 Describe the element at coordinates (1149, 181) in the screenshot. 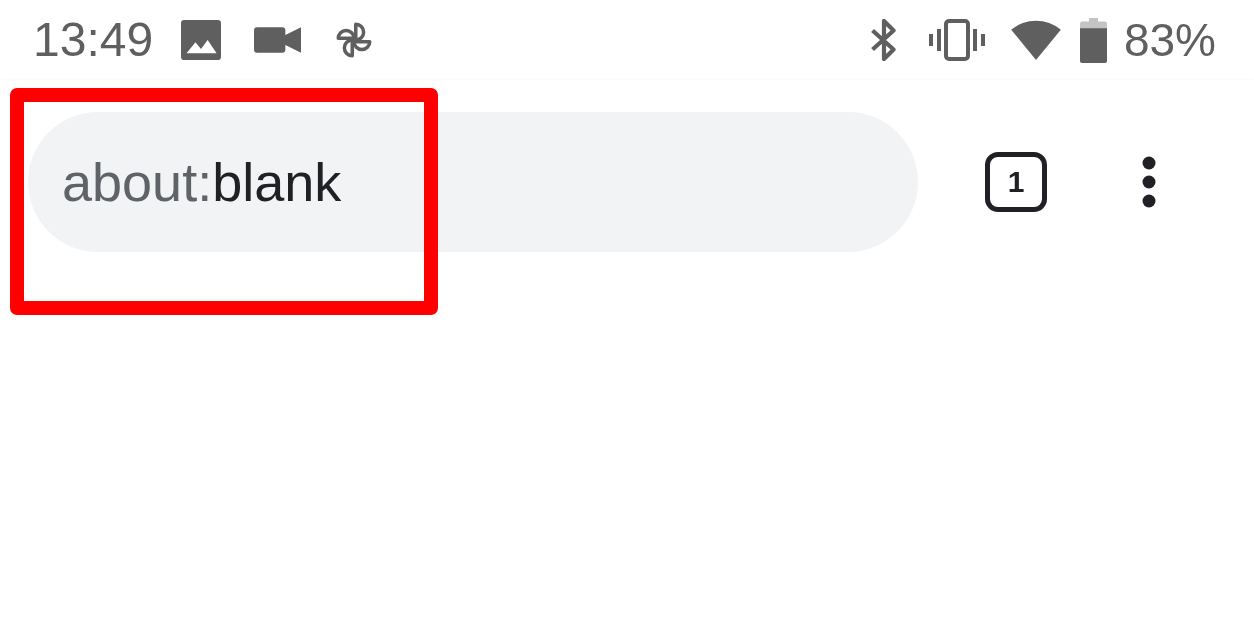

I see `more-vertical-icon` at that location.